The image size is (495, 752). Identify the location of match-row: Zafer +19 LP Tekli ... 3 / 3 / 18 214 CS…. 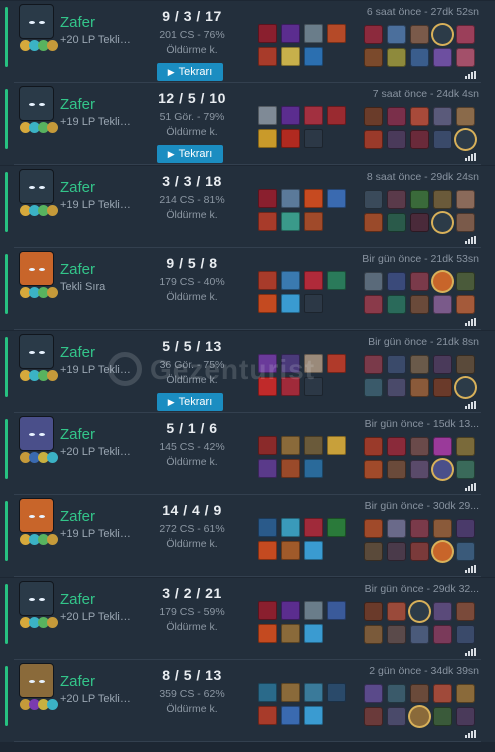
(247, 207).